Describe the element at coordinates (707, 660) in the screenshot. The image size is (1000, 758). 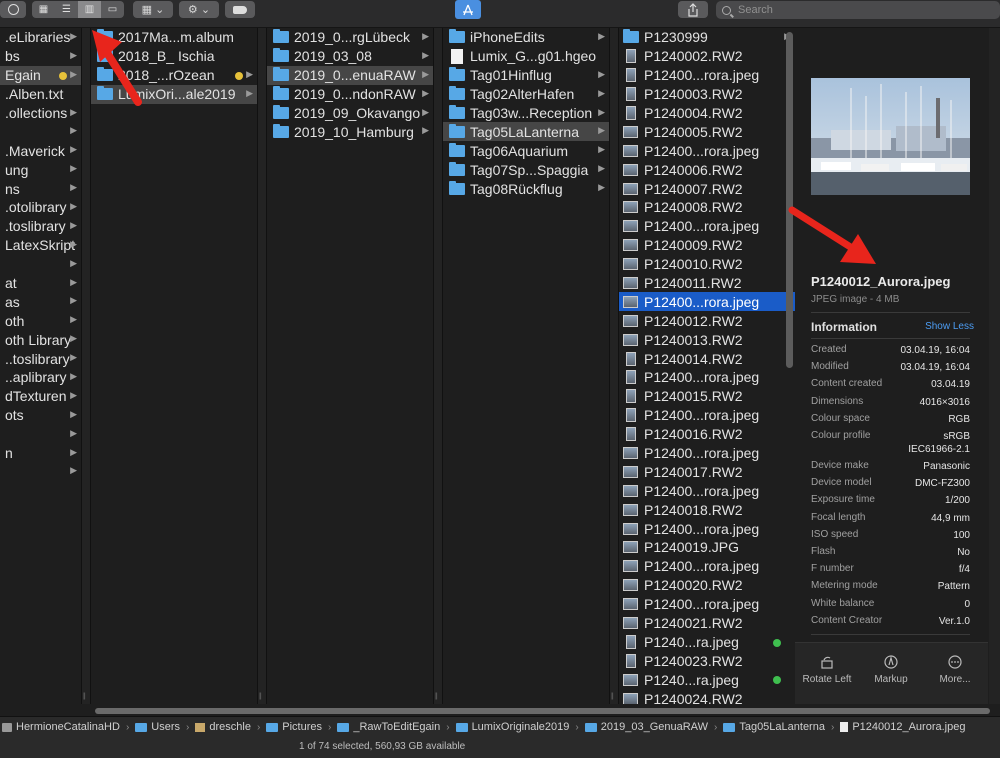
I see `file-item: P1240023.RW2` at that location.